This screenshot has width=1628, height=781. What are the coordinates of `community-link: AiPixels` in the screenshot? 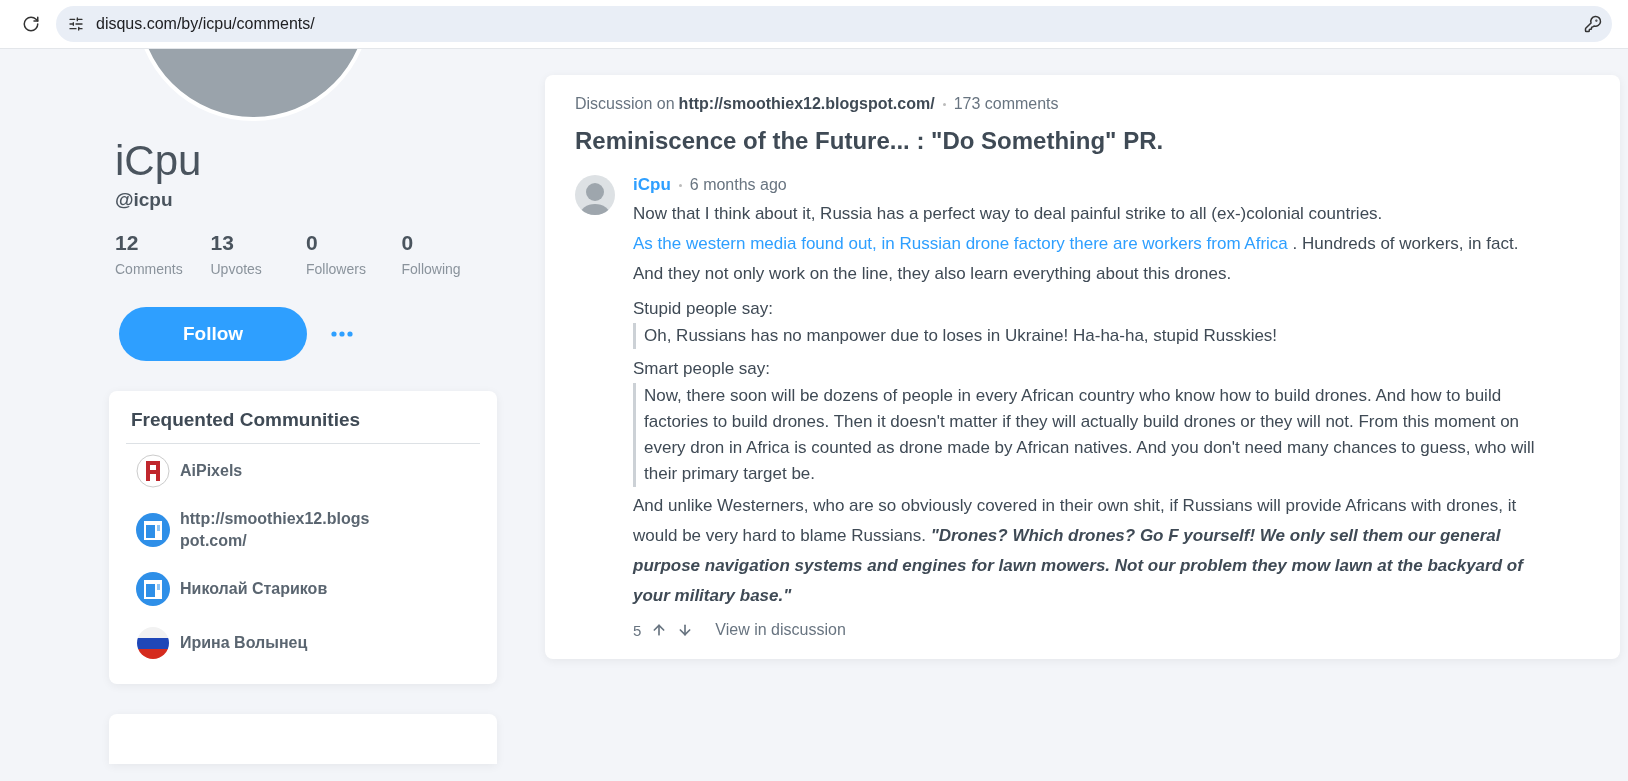 It's located at (275, 471).